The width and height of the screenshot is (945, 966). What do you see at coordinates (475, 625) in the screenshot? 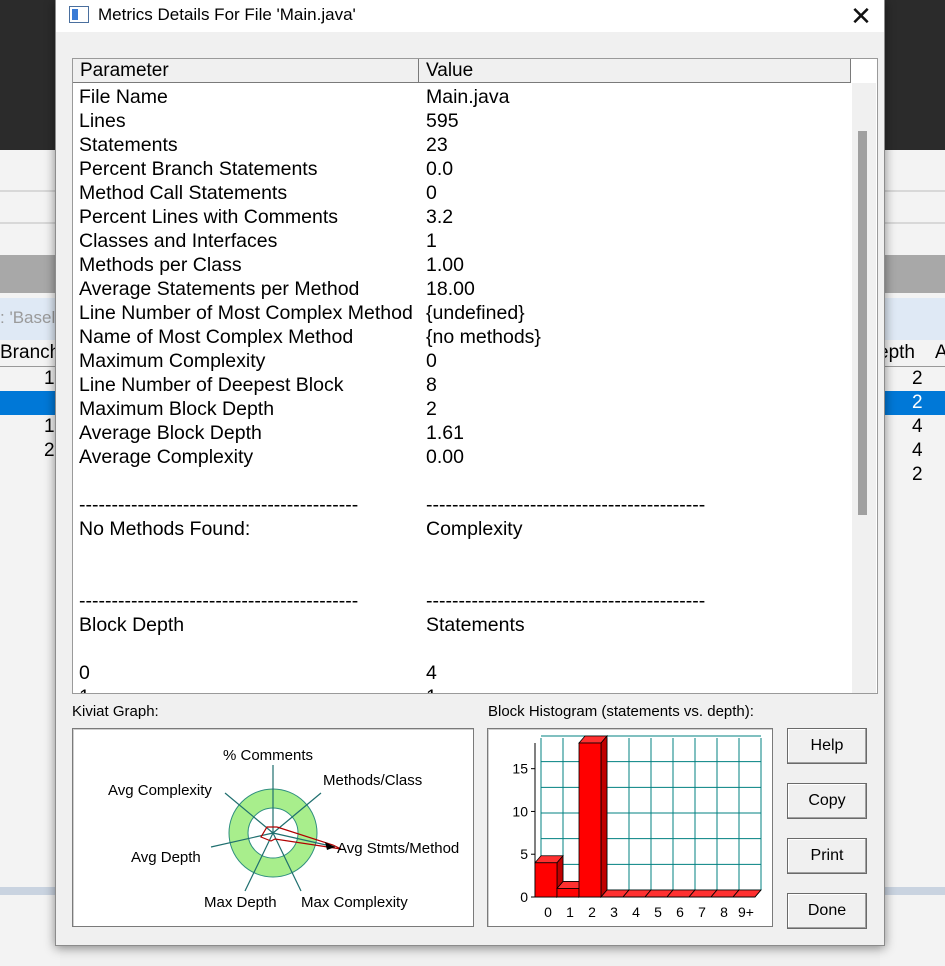
I see `value-cell: Statements` at bounding box center [475, 625].